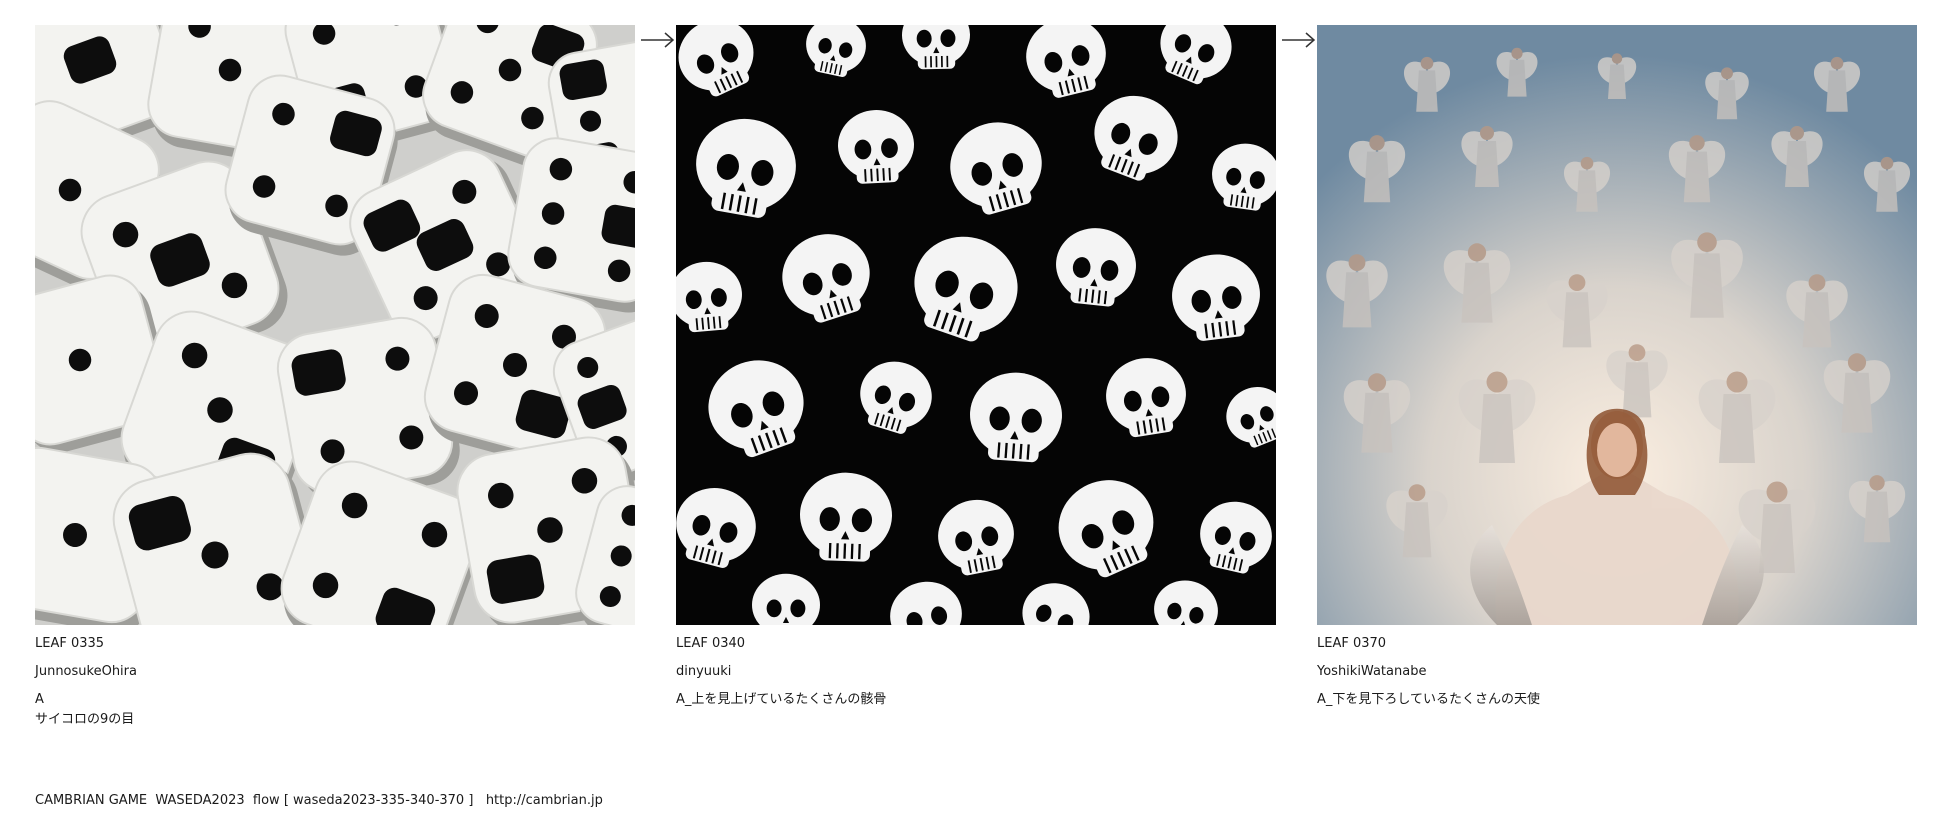 The image size is (1952, 827). Describe the element at coordinates (781, 699) in the screenshot. I see `leaf-prompt: A_上を見上げているたくさんの骸骨` at that location.